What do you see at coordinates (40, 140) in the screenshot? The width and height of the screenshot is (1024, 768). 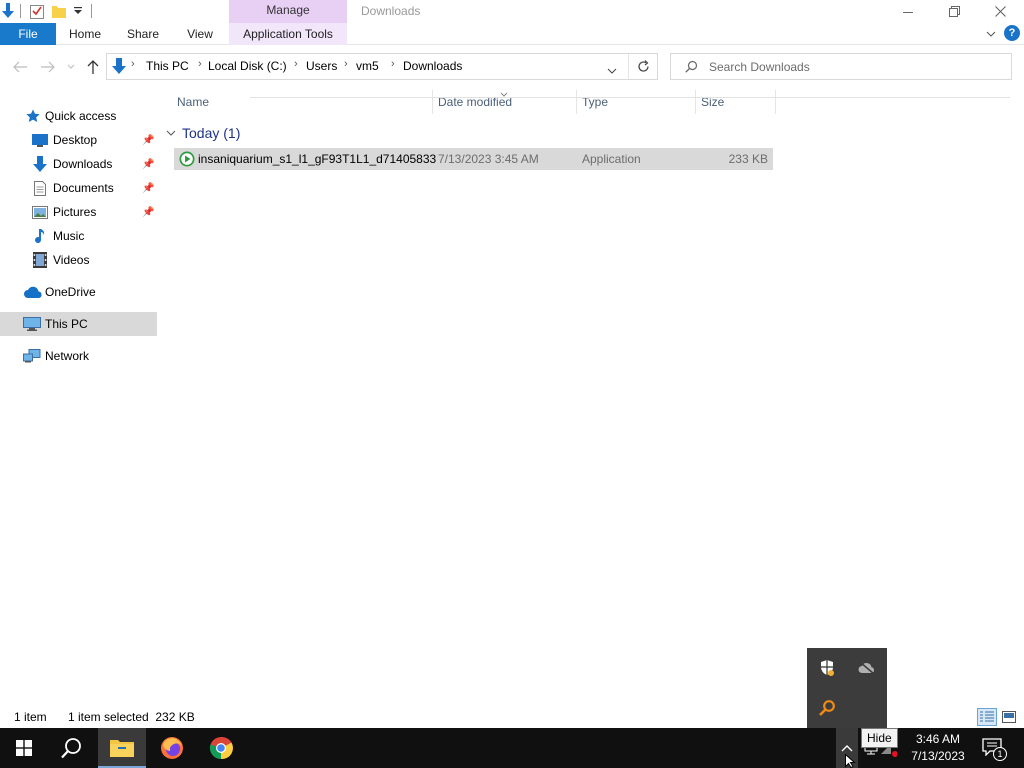 I see `desktop-icon` at bounding box center [40, 140].